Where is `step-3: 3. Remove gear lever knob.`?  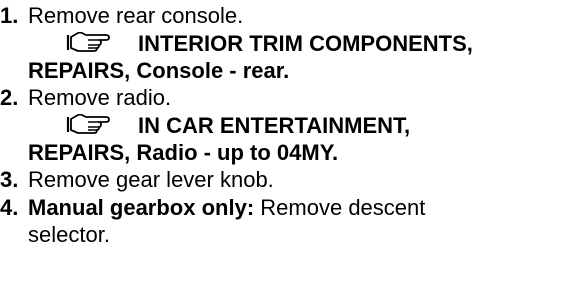
step-3: 3. Remove gear lever knob. is located at coordinates (137, 179).